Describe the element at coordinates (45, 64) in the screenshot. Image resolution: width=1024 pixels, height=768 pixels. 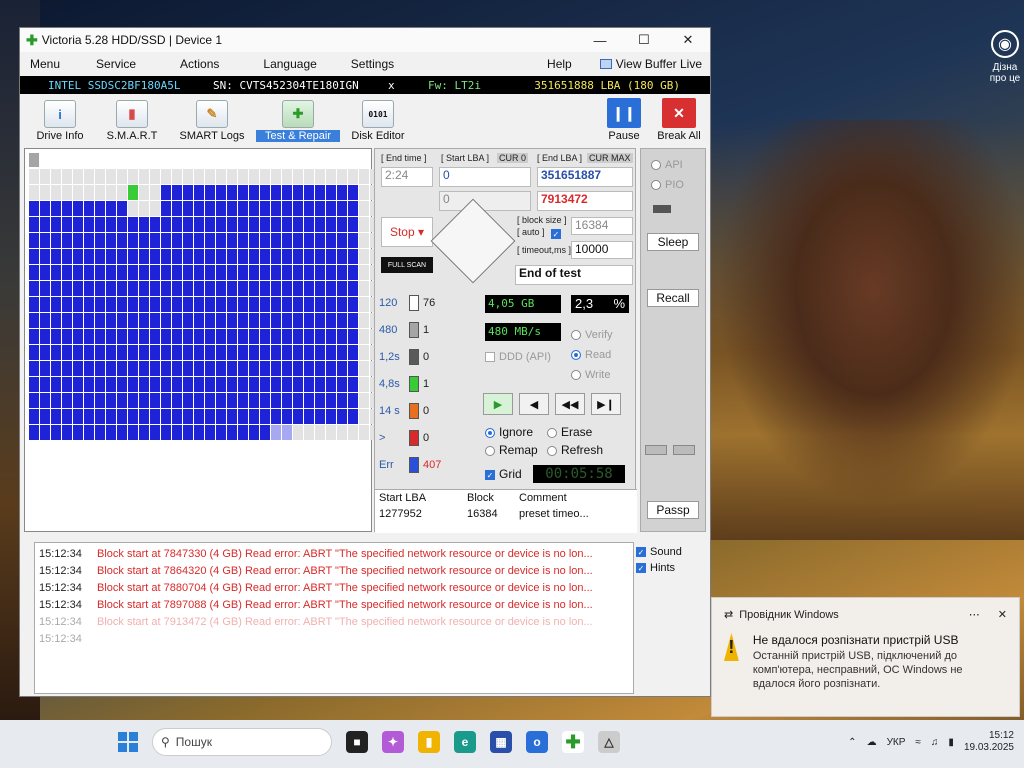
I see `menu-menu: Menu` at that location.